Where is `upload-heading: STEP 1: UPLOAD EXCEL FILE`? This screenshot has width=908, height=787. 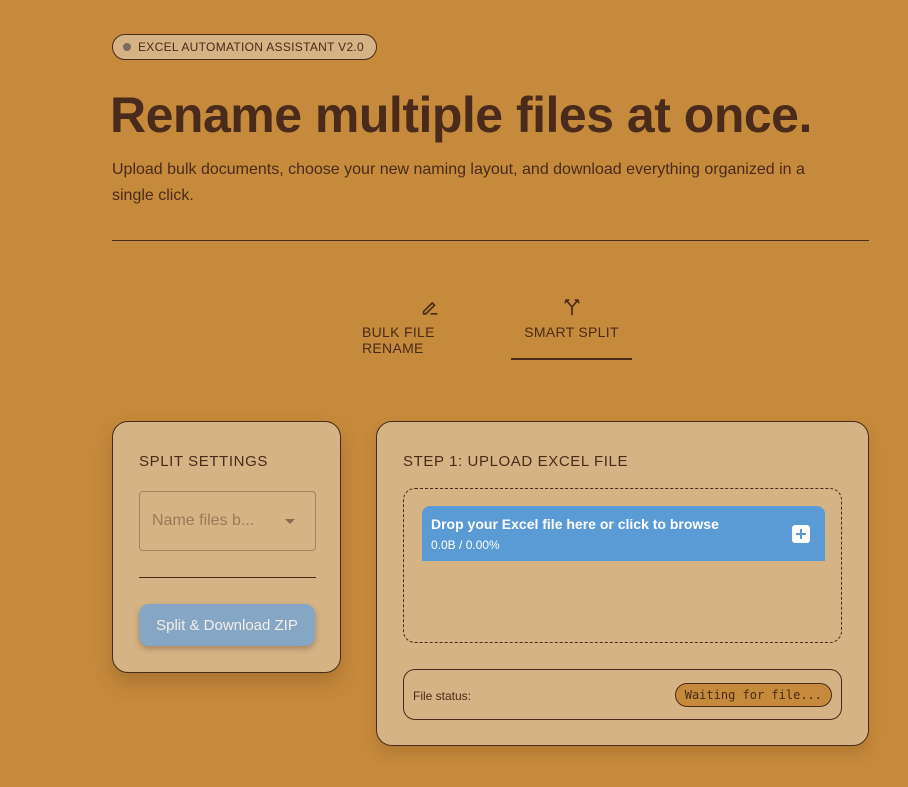
upload-heading: STEP 1: UPLOAD EXCEL FILE is located at coordinates (516, 461).